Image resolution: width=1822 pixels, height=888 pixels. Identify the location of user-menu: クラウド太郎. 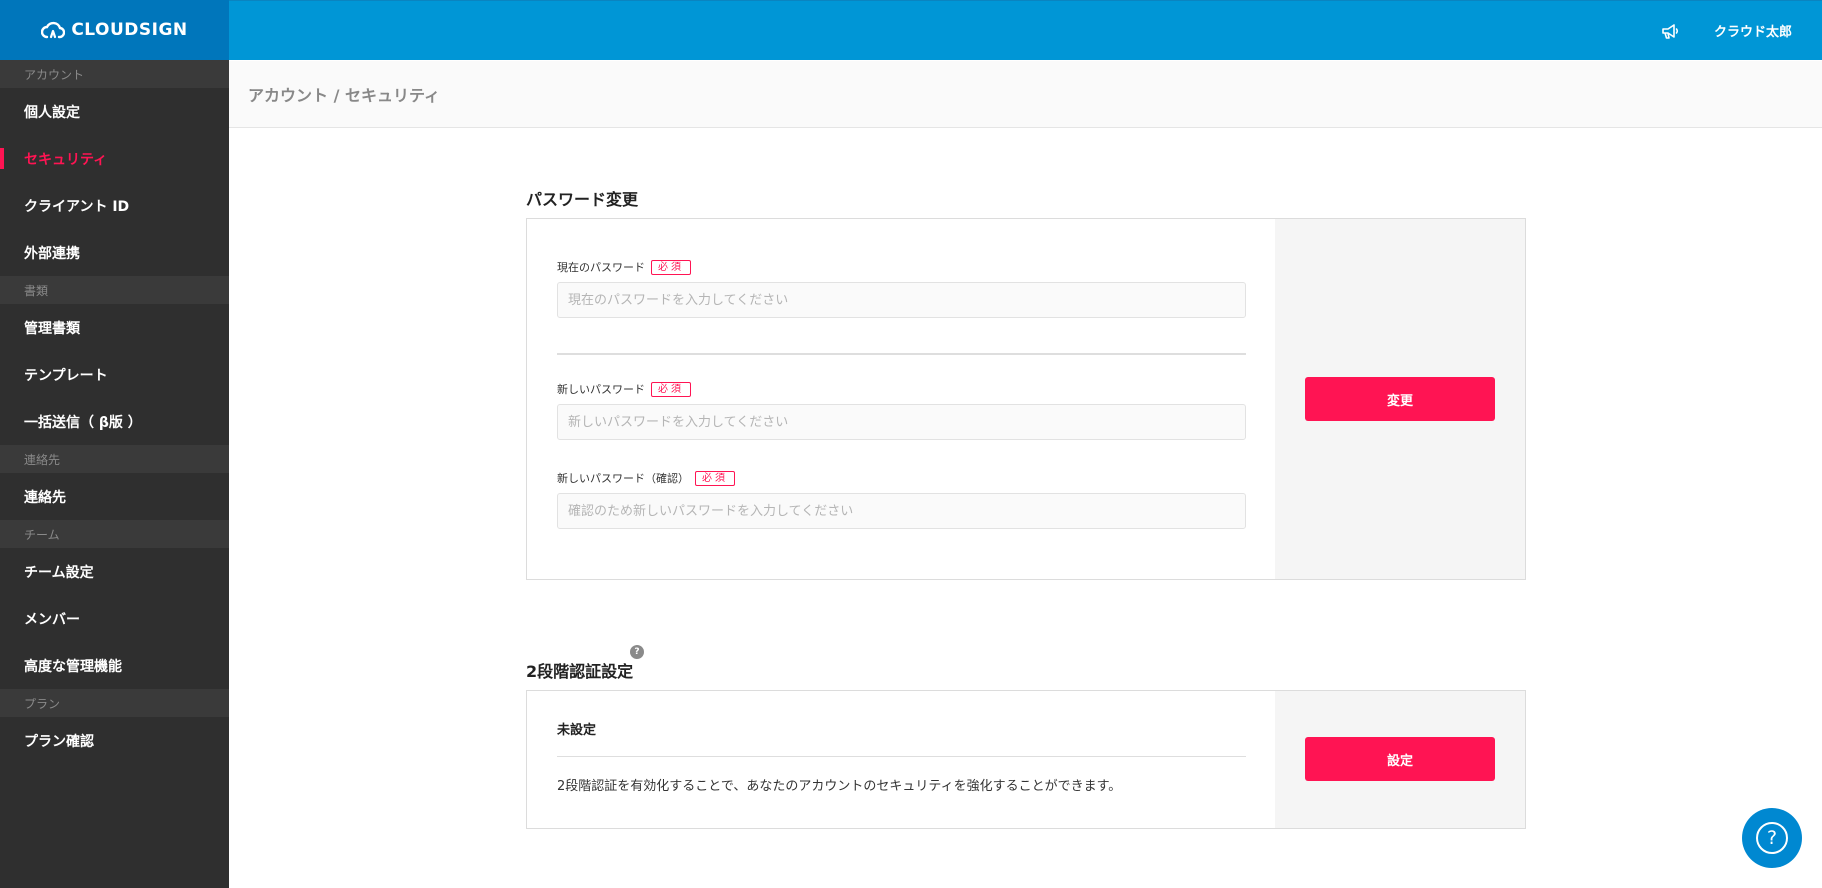
(1753, 30).